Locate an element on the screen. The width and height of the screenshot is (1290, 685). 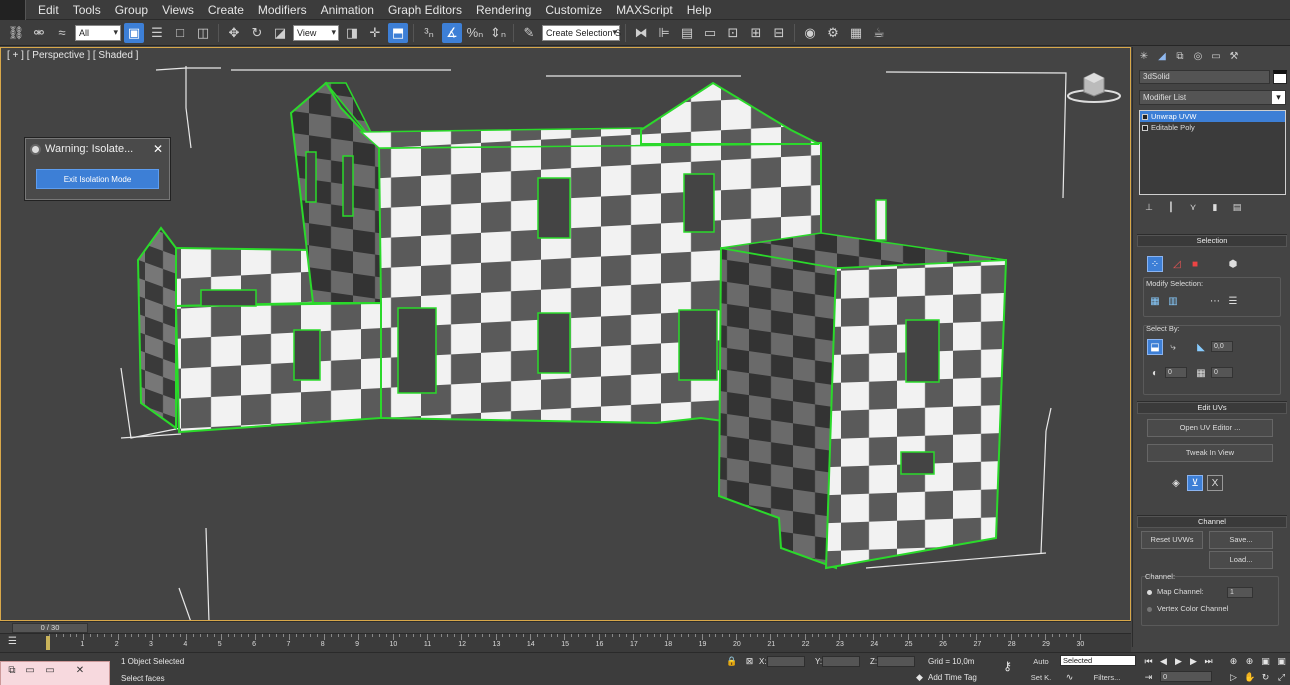
previous-frame-icon: ◀ is located at coordinates (1163, 661).